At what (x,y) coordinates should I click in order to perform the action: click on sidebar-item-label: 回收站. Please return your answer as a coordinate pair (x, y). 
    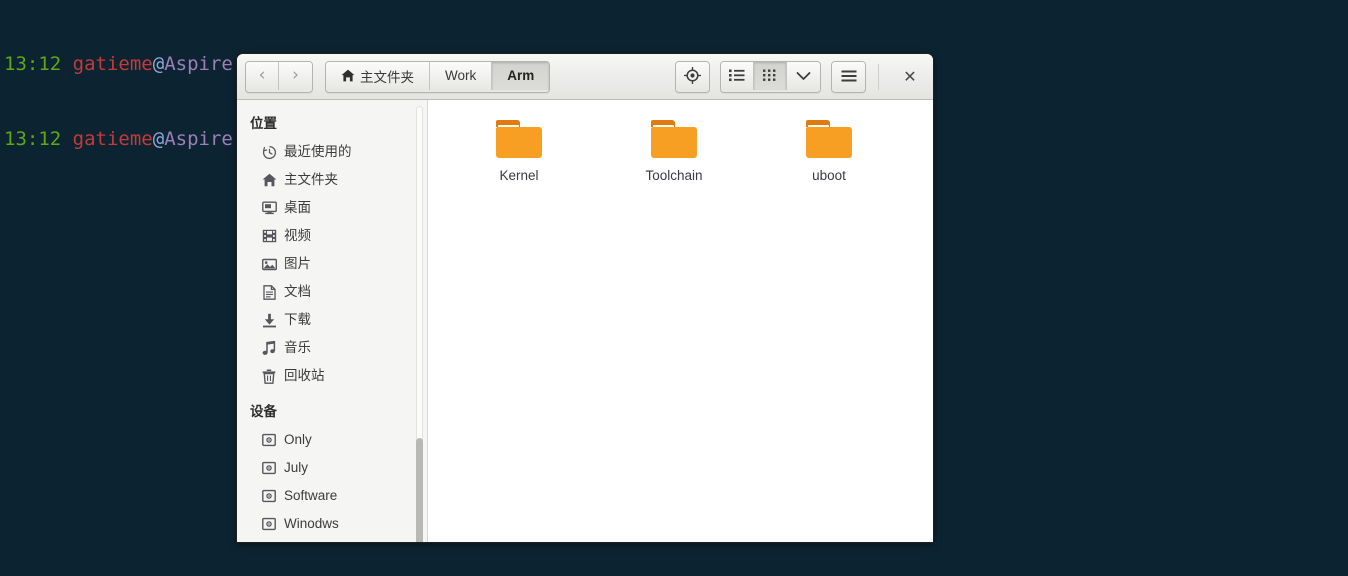
    Looking at the image, I should click on (304, 376).